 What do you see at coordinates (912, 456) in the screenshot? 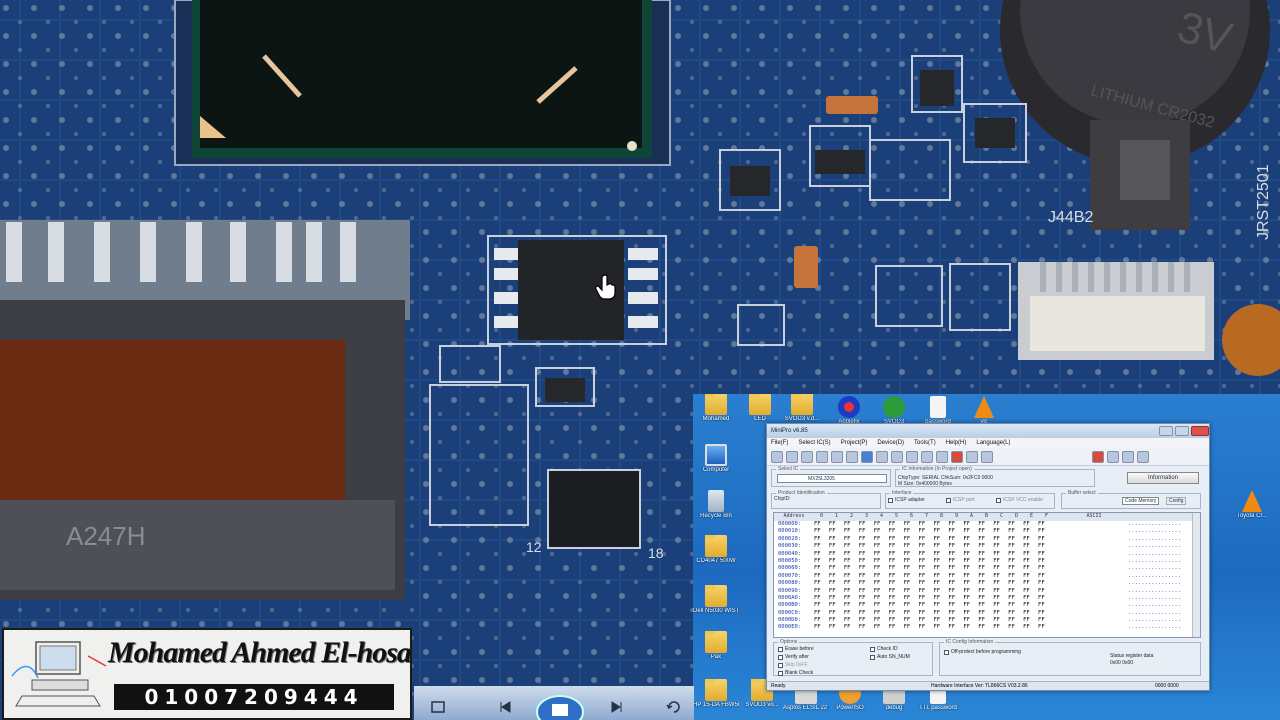
I see `blank-check-icon` at bounding box center [912, 456].